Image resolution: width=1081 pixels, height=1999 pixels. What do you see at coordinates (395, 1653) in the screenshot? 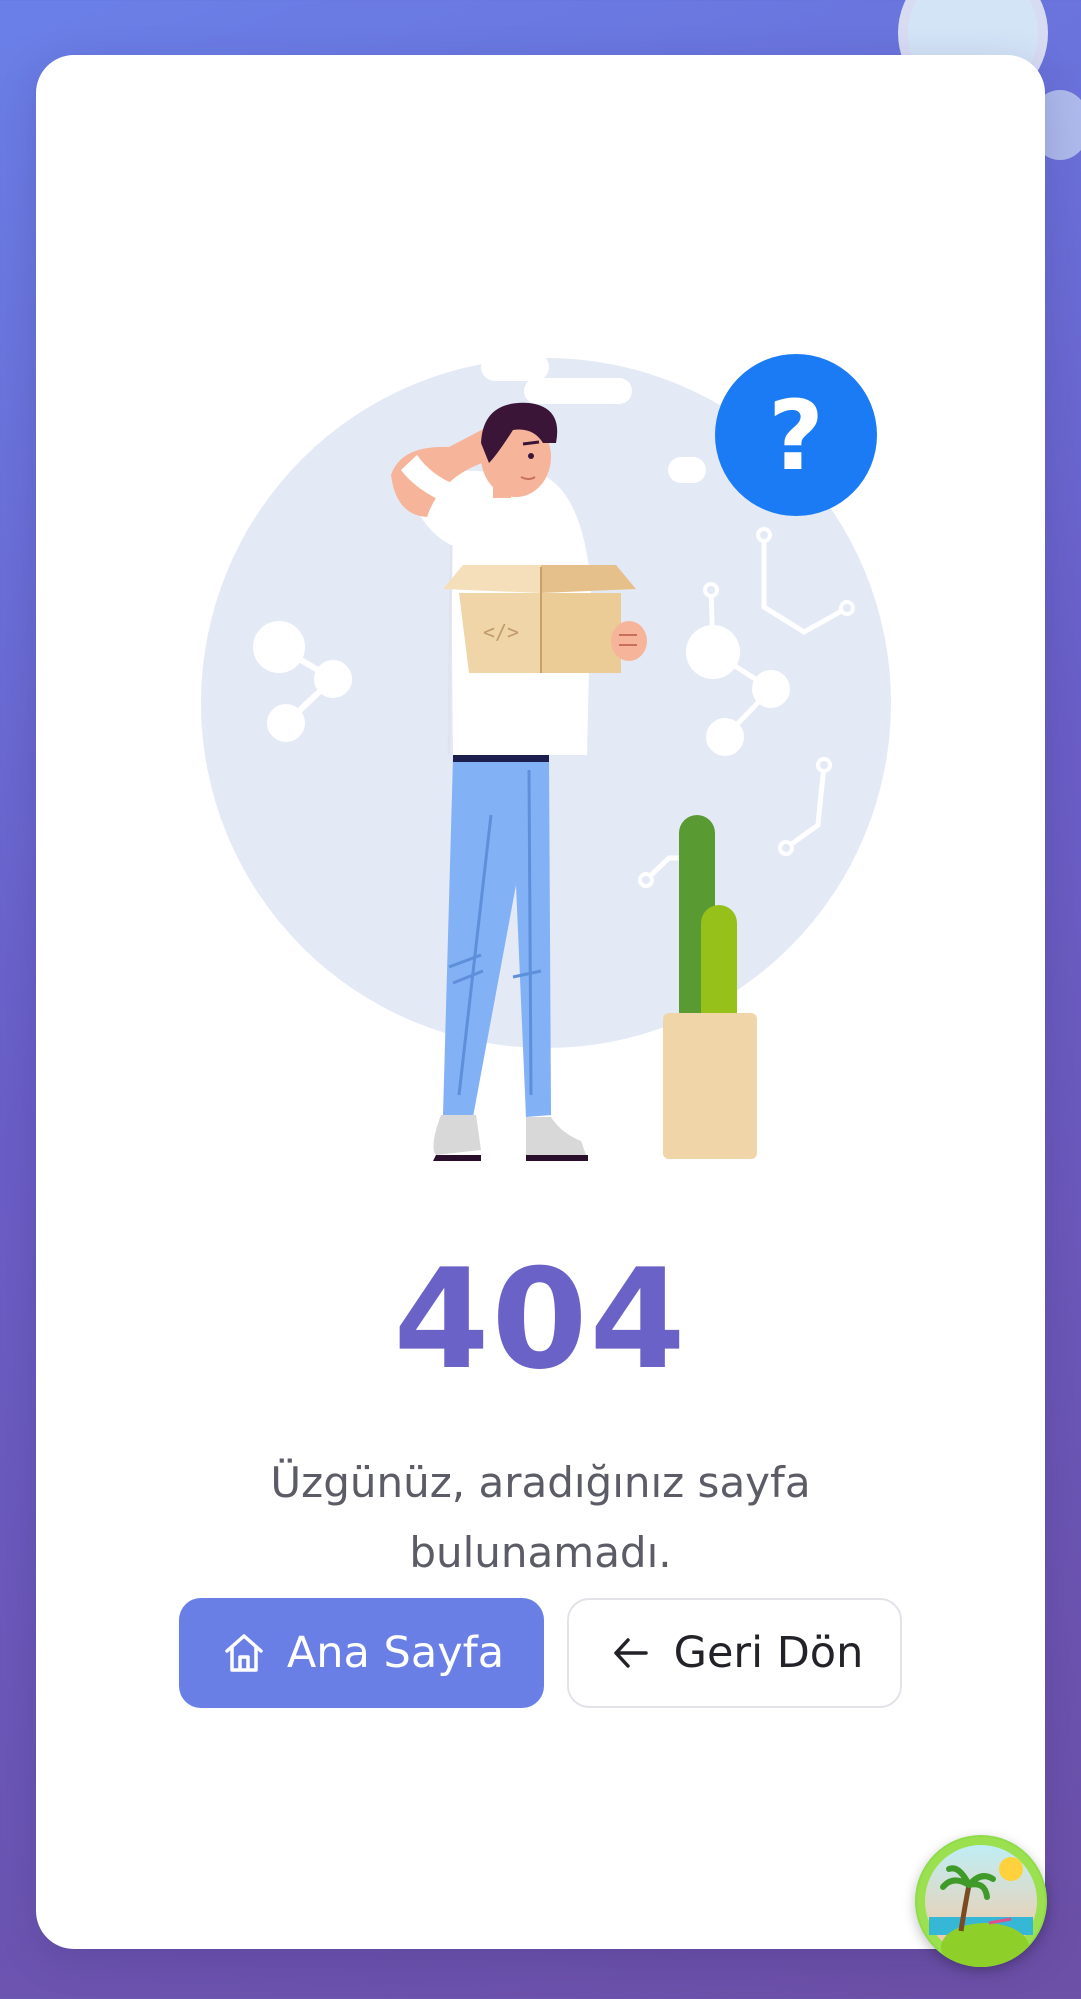
I see `home-button-label: Ana Sayfa` at bounding box center [395, 1653].